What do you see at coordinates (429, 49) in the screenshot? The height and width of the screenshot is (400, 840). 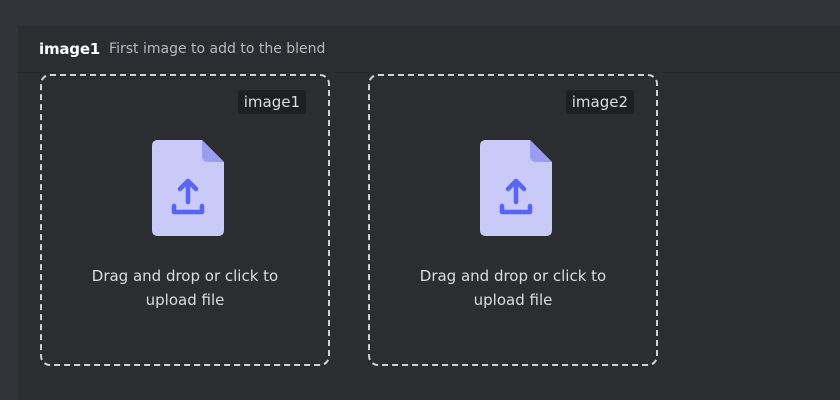 I see `parameter-header: image1 First image to add to the blend` at bounding box center [429, 49].